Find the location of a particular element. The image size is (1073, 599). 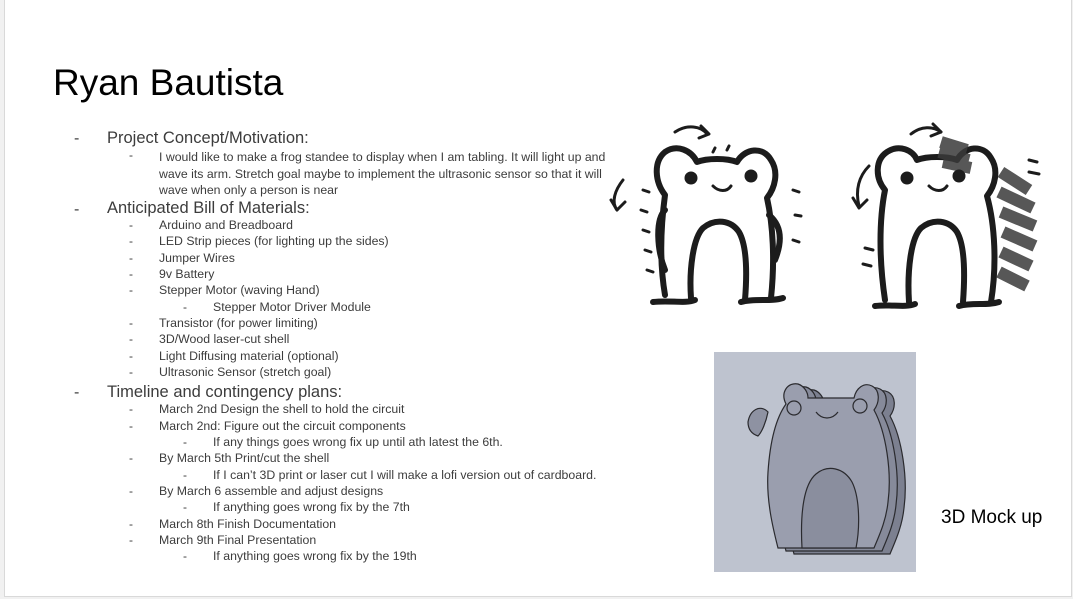

list-item: Jumper Wires is located at coordinates (197, 258).